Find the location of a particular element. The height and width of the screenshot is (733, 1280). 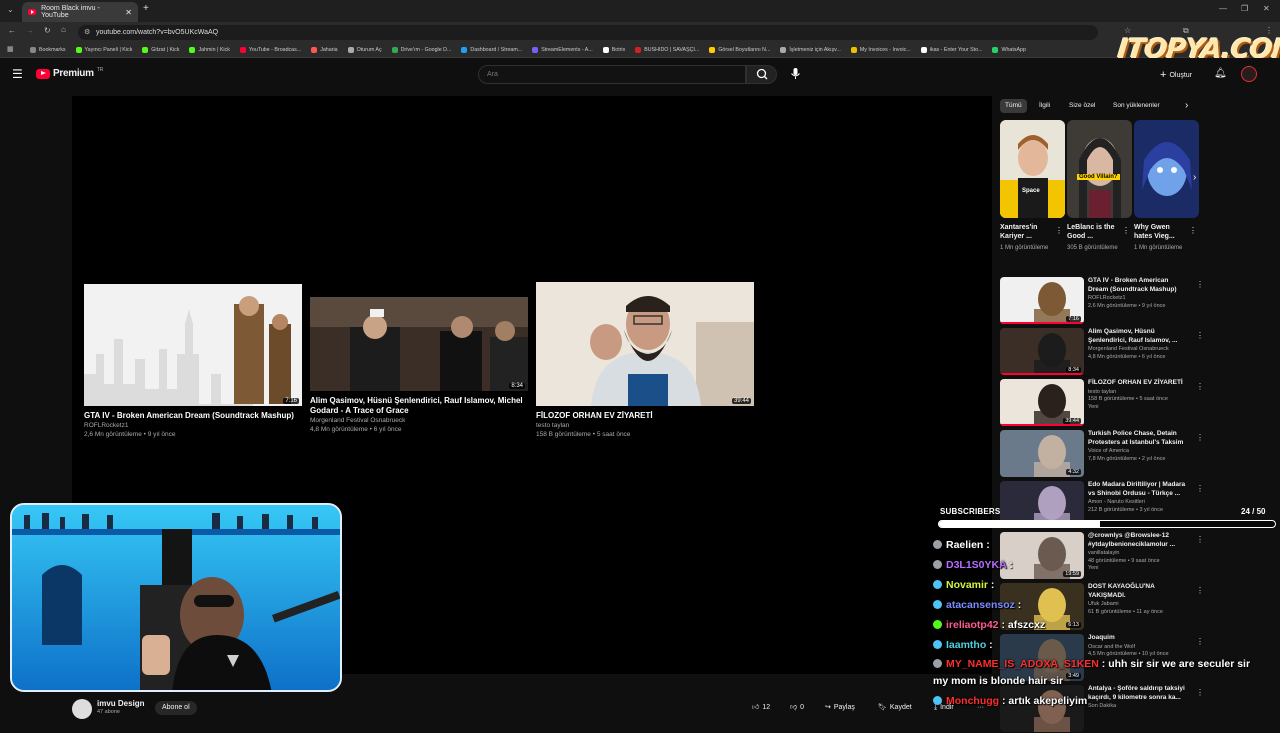

recommended-channel: Morgenland Festival Osnabrueck is located at coordinates (1138, 350).